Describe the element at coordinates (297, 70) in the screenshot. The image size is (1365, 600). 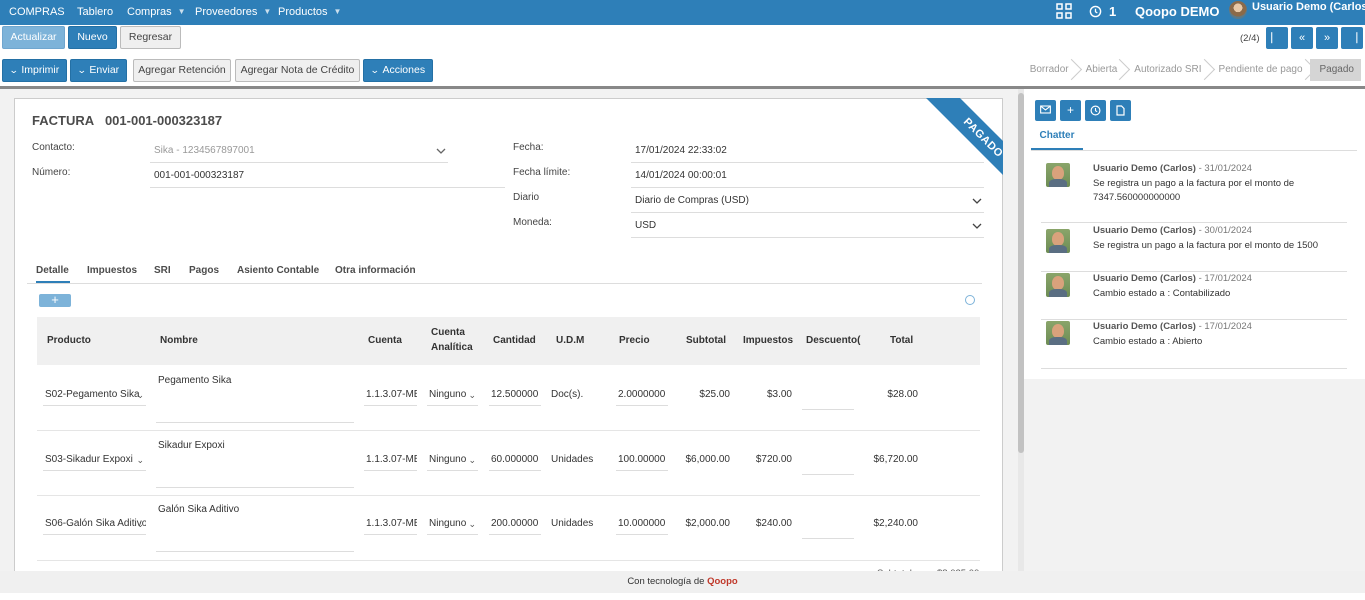
I see `add-credit-note-button: Agregar Nota de Crédito` at that location.